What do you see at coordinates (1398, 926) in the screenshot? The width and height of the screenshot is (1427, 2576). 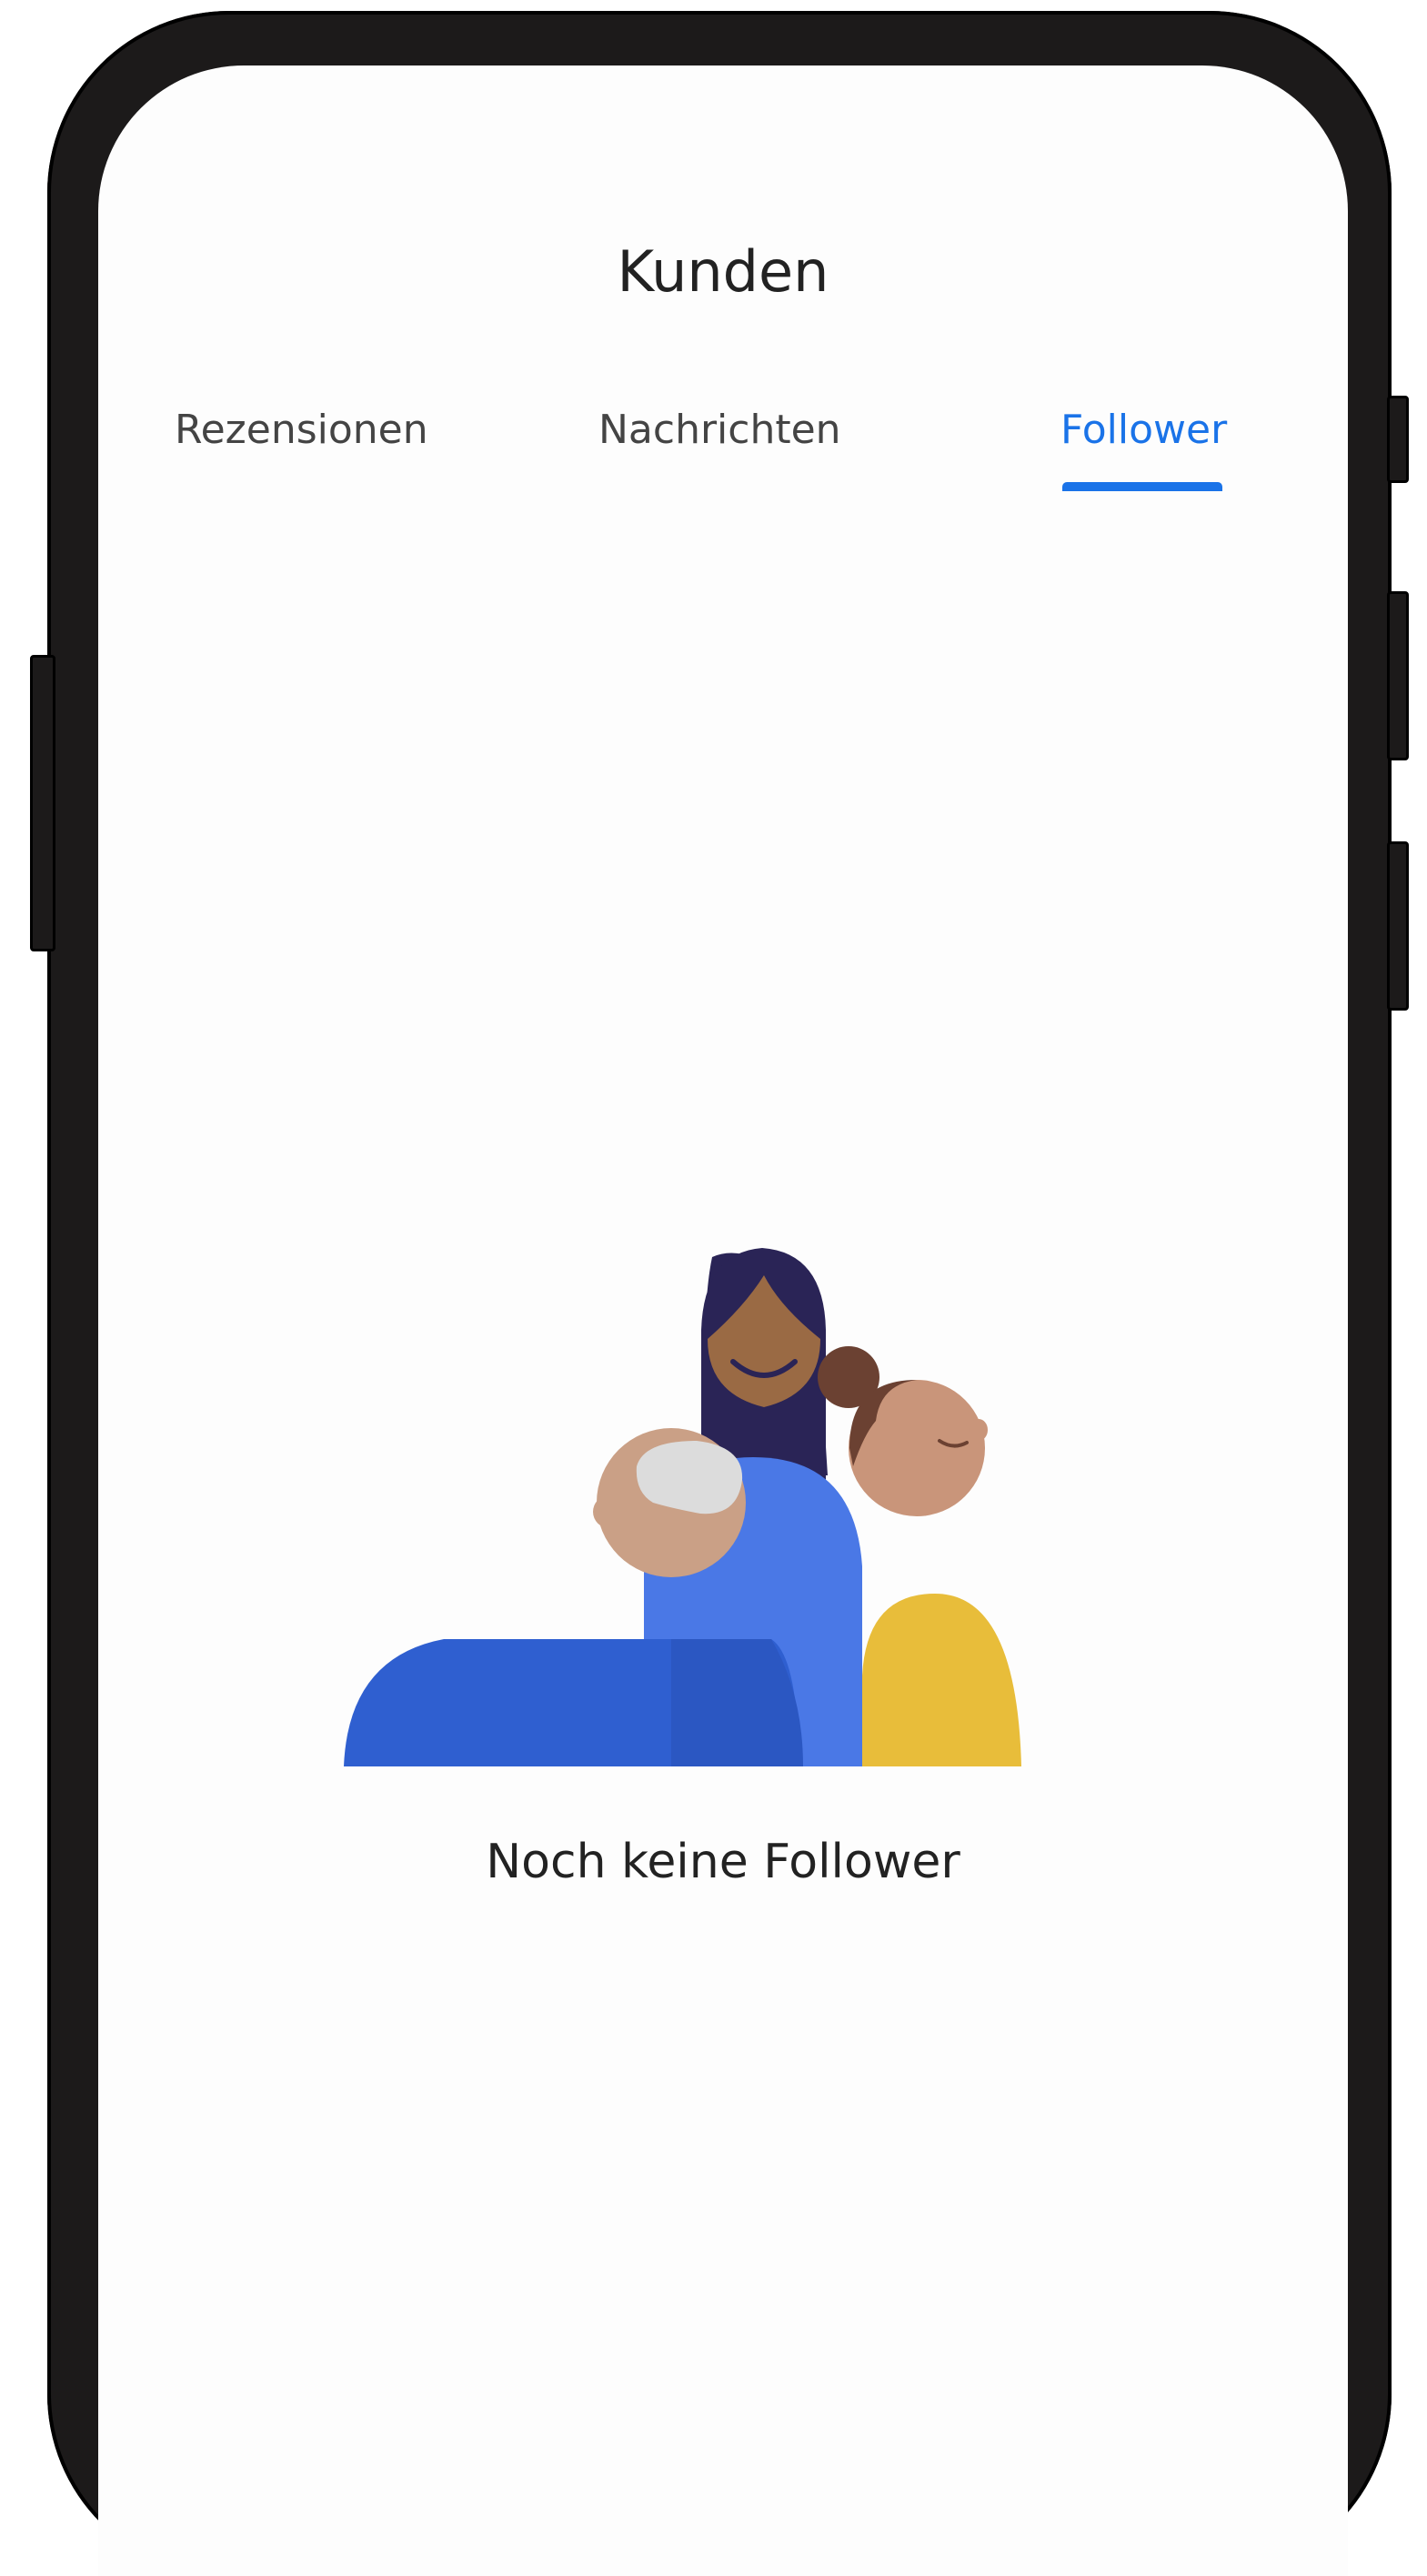 I see `volume-down-button` at bounding box center [1398, 926].